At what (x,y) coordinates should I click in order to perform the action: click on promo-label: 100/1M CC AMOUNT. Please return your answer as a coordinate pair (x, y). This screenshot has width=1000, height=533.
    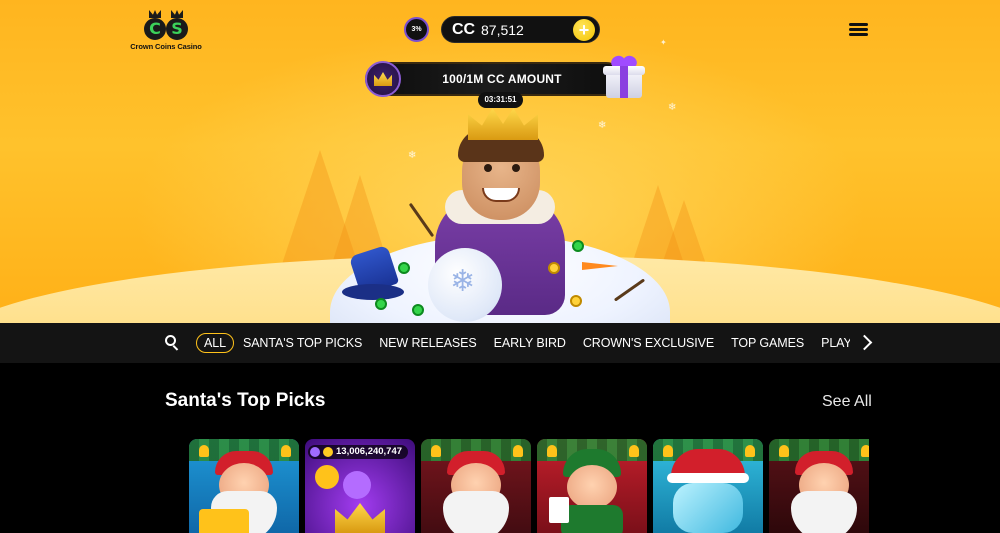
    Looking at the image, I should click on (502, 79).